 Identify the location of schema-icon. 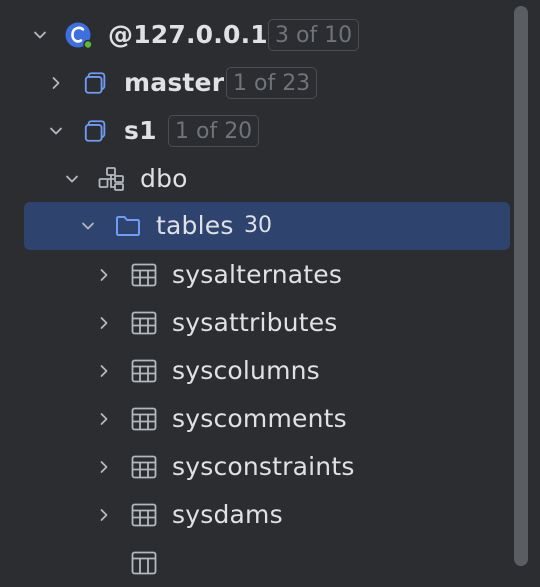
(111, 179).